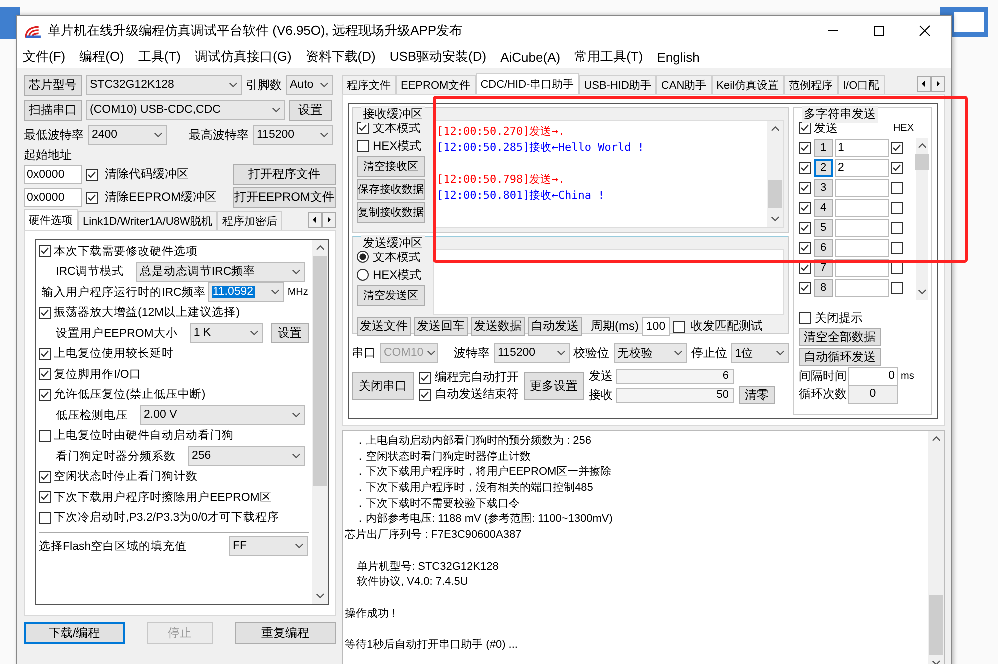 The width and height of the screenshot is (998, 664). Describe the element at coordinates (879, 31) in the screenshot. I see `maximize-icon` at that location.